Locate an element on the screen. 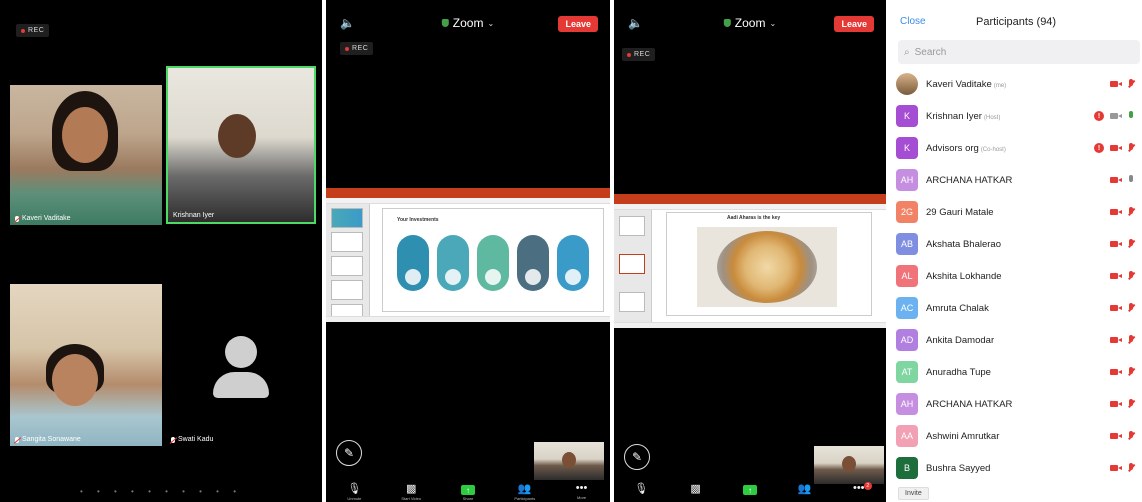  participants-title: Participants (94) is located at coordinates (1016, 22).